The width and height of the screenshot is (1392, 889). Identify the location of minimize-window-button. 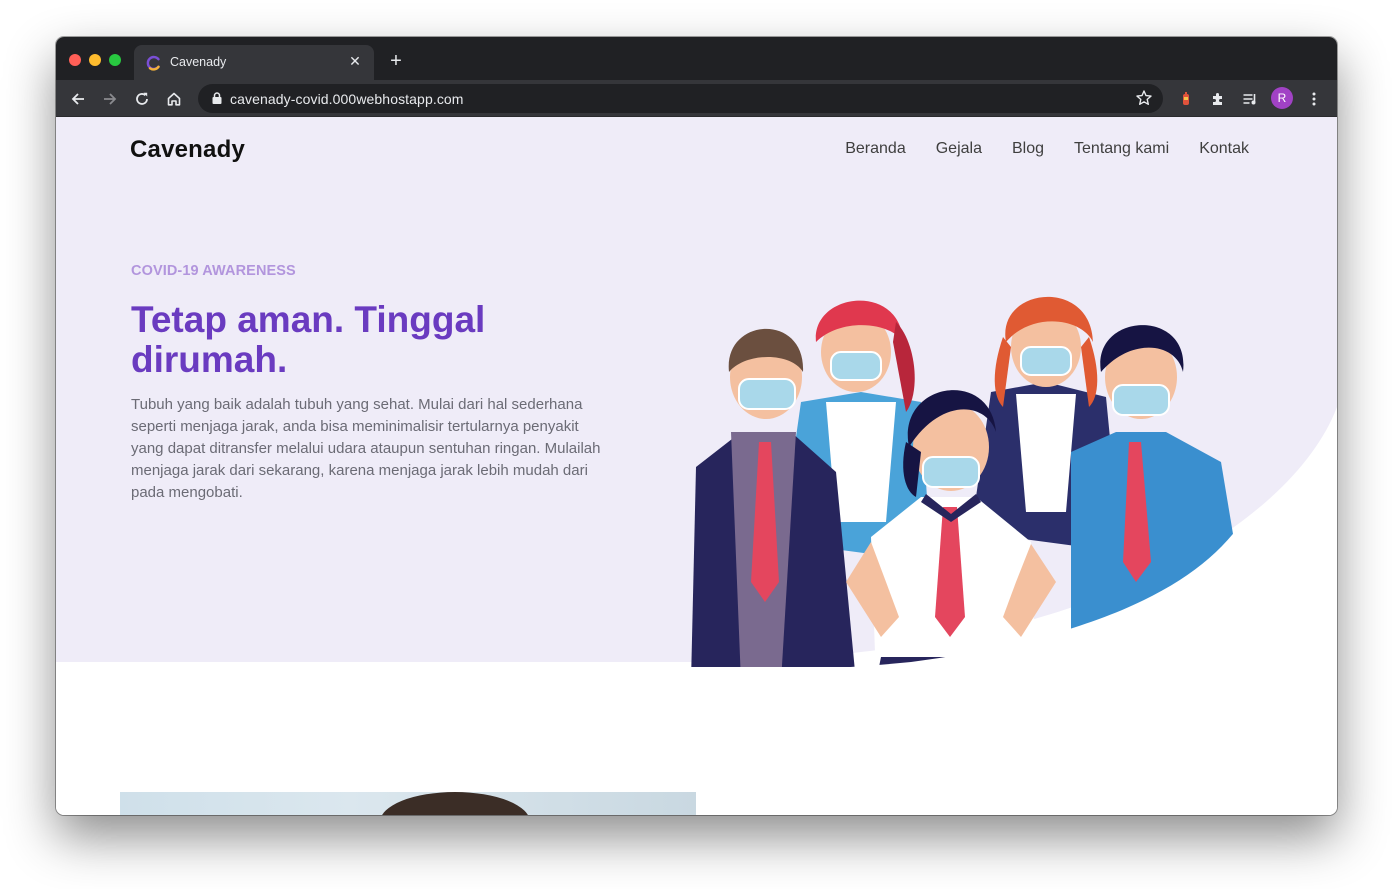
(95, 60).